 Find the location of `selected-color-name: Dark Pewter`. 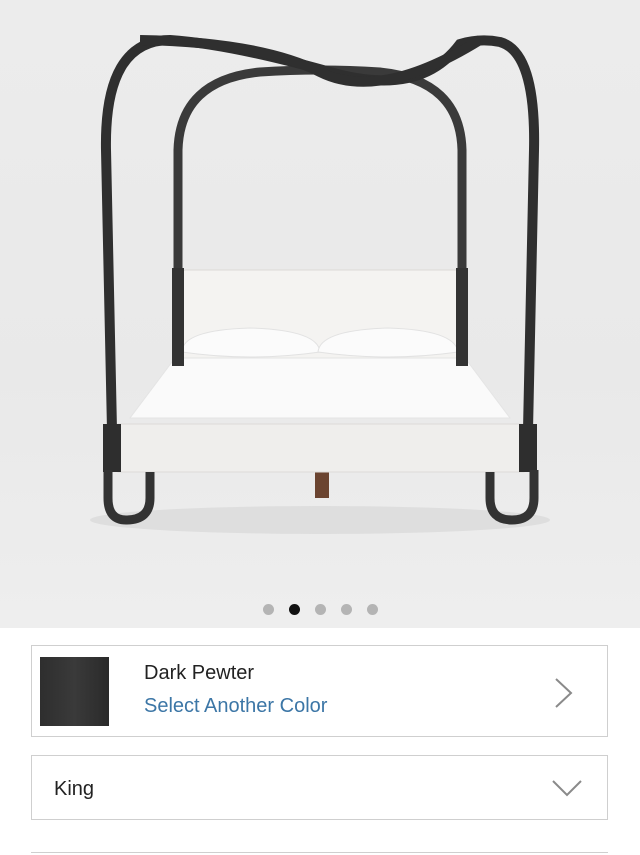

selected-color-name: Dark Pewter is located at coordinates (199, 673).